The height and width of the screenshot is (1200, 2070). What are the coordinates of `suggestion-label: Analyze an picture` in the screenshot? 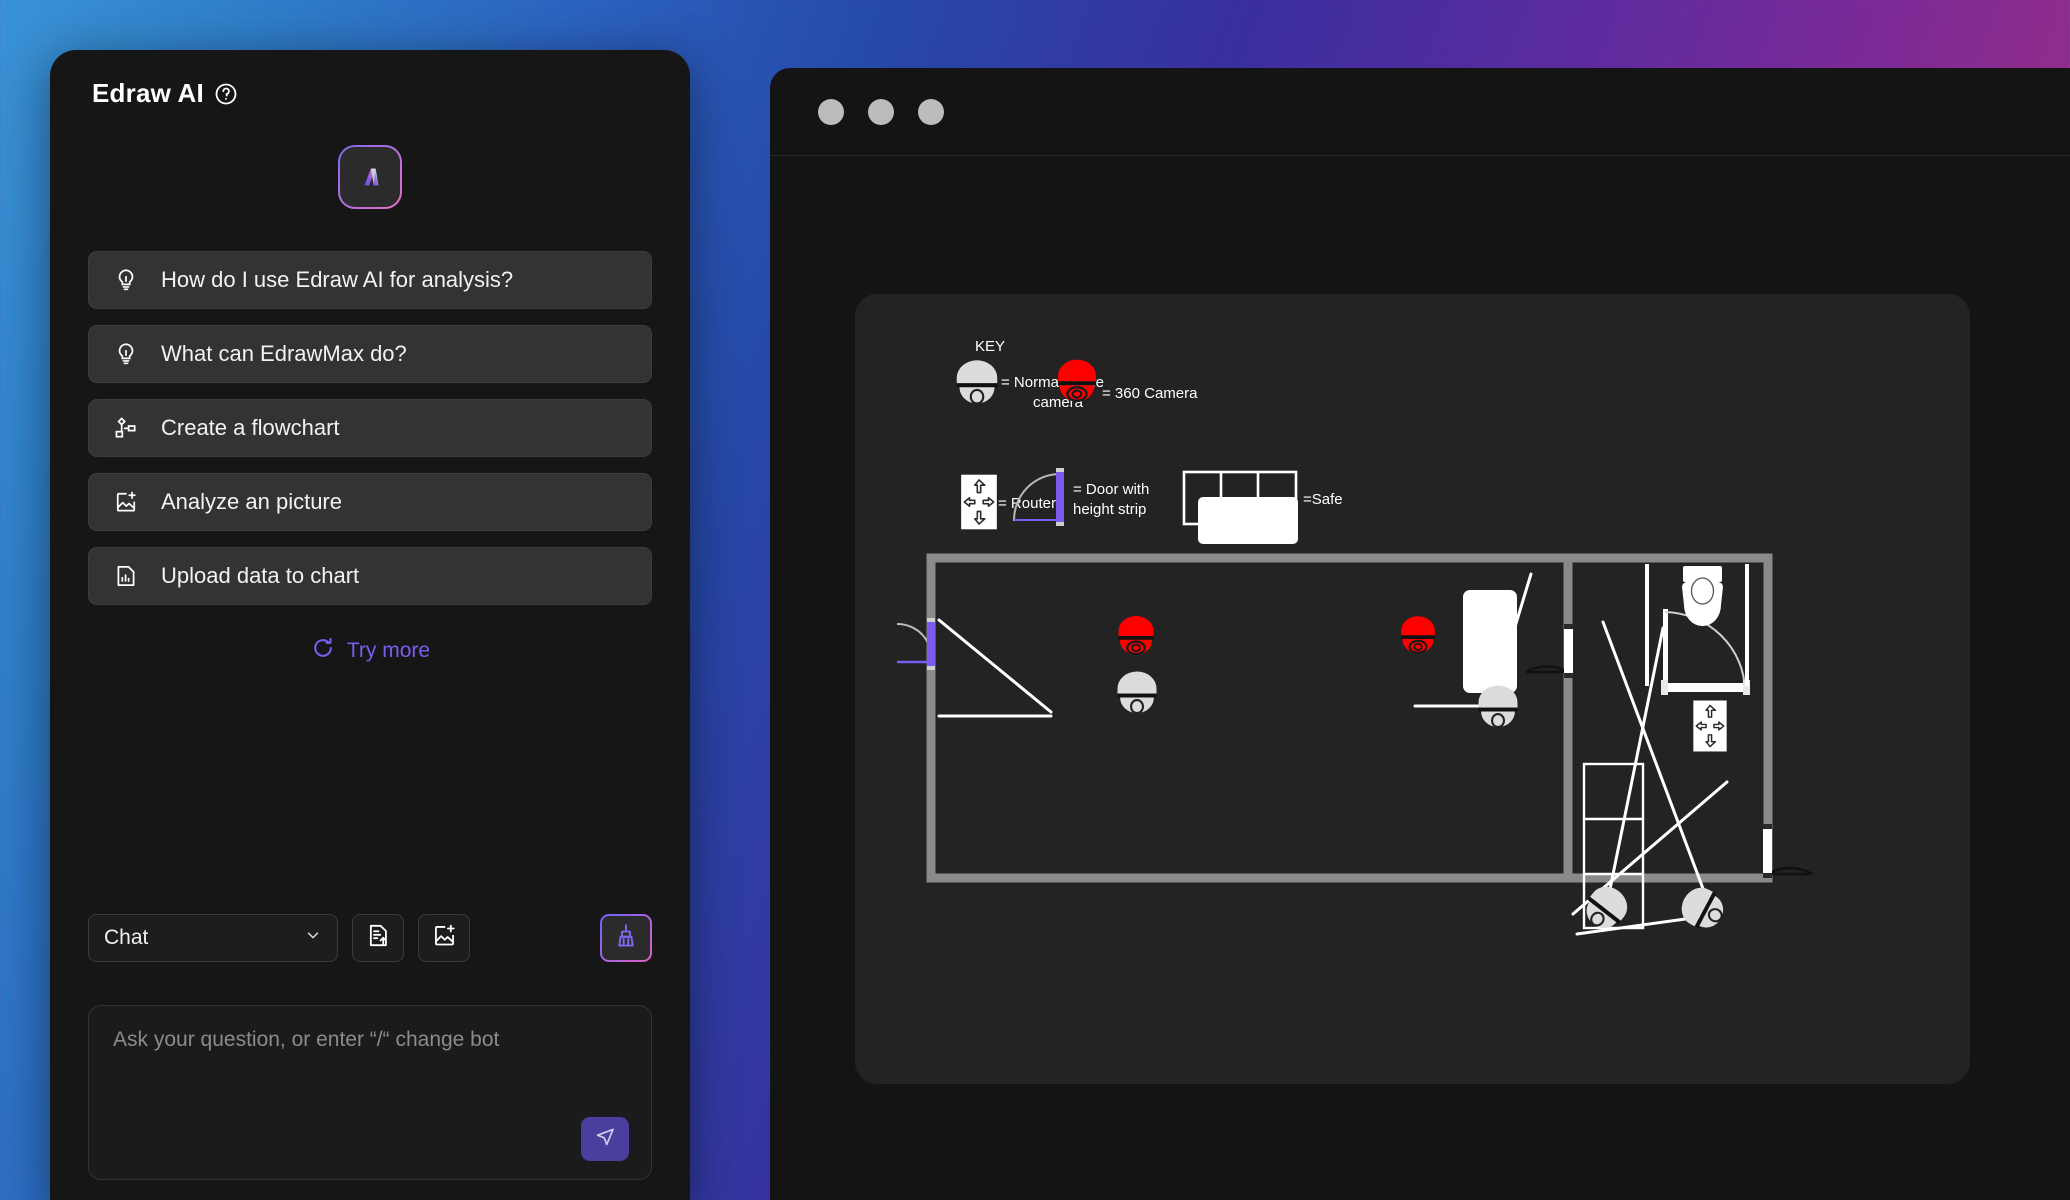 It's located at (251, 501).